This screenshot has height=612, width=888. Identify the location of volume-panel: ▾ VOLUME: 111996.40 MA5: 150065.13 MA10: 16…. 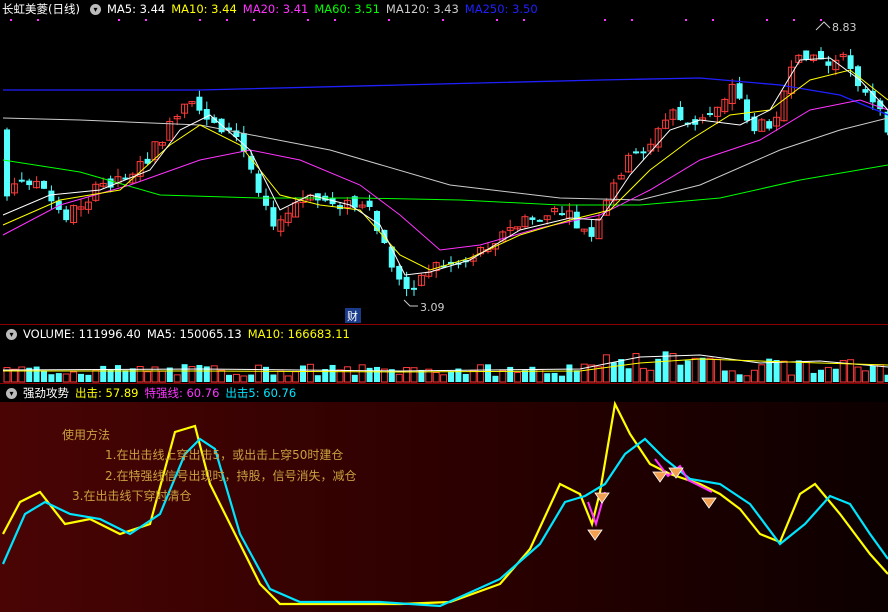
(444, 353).